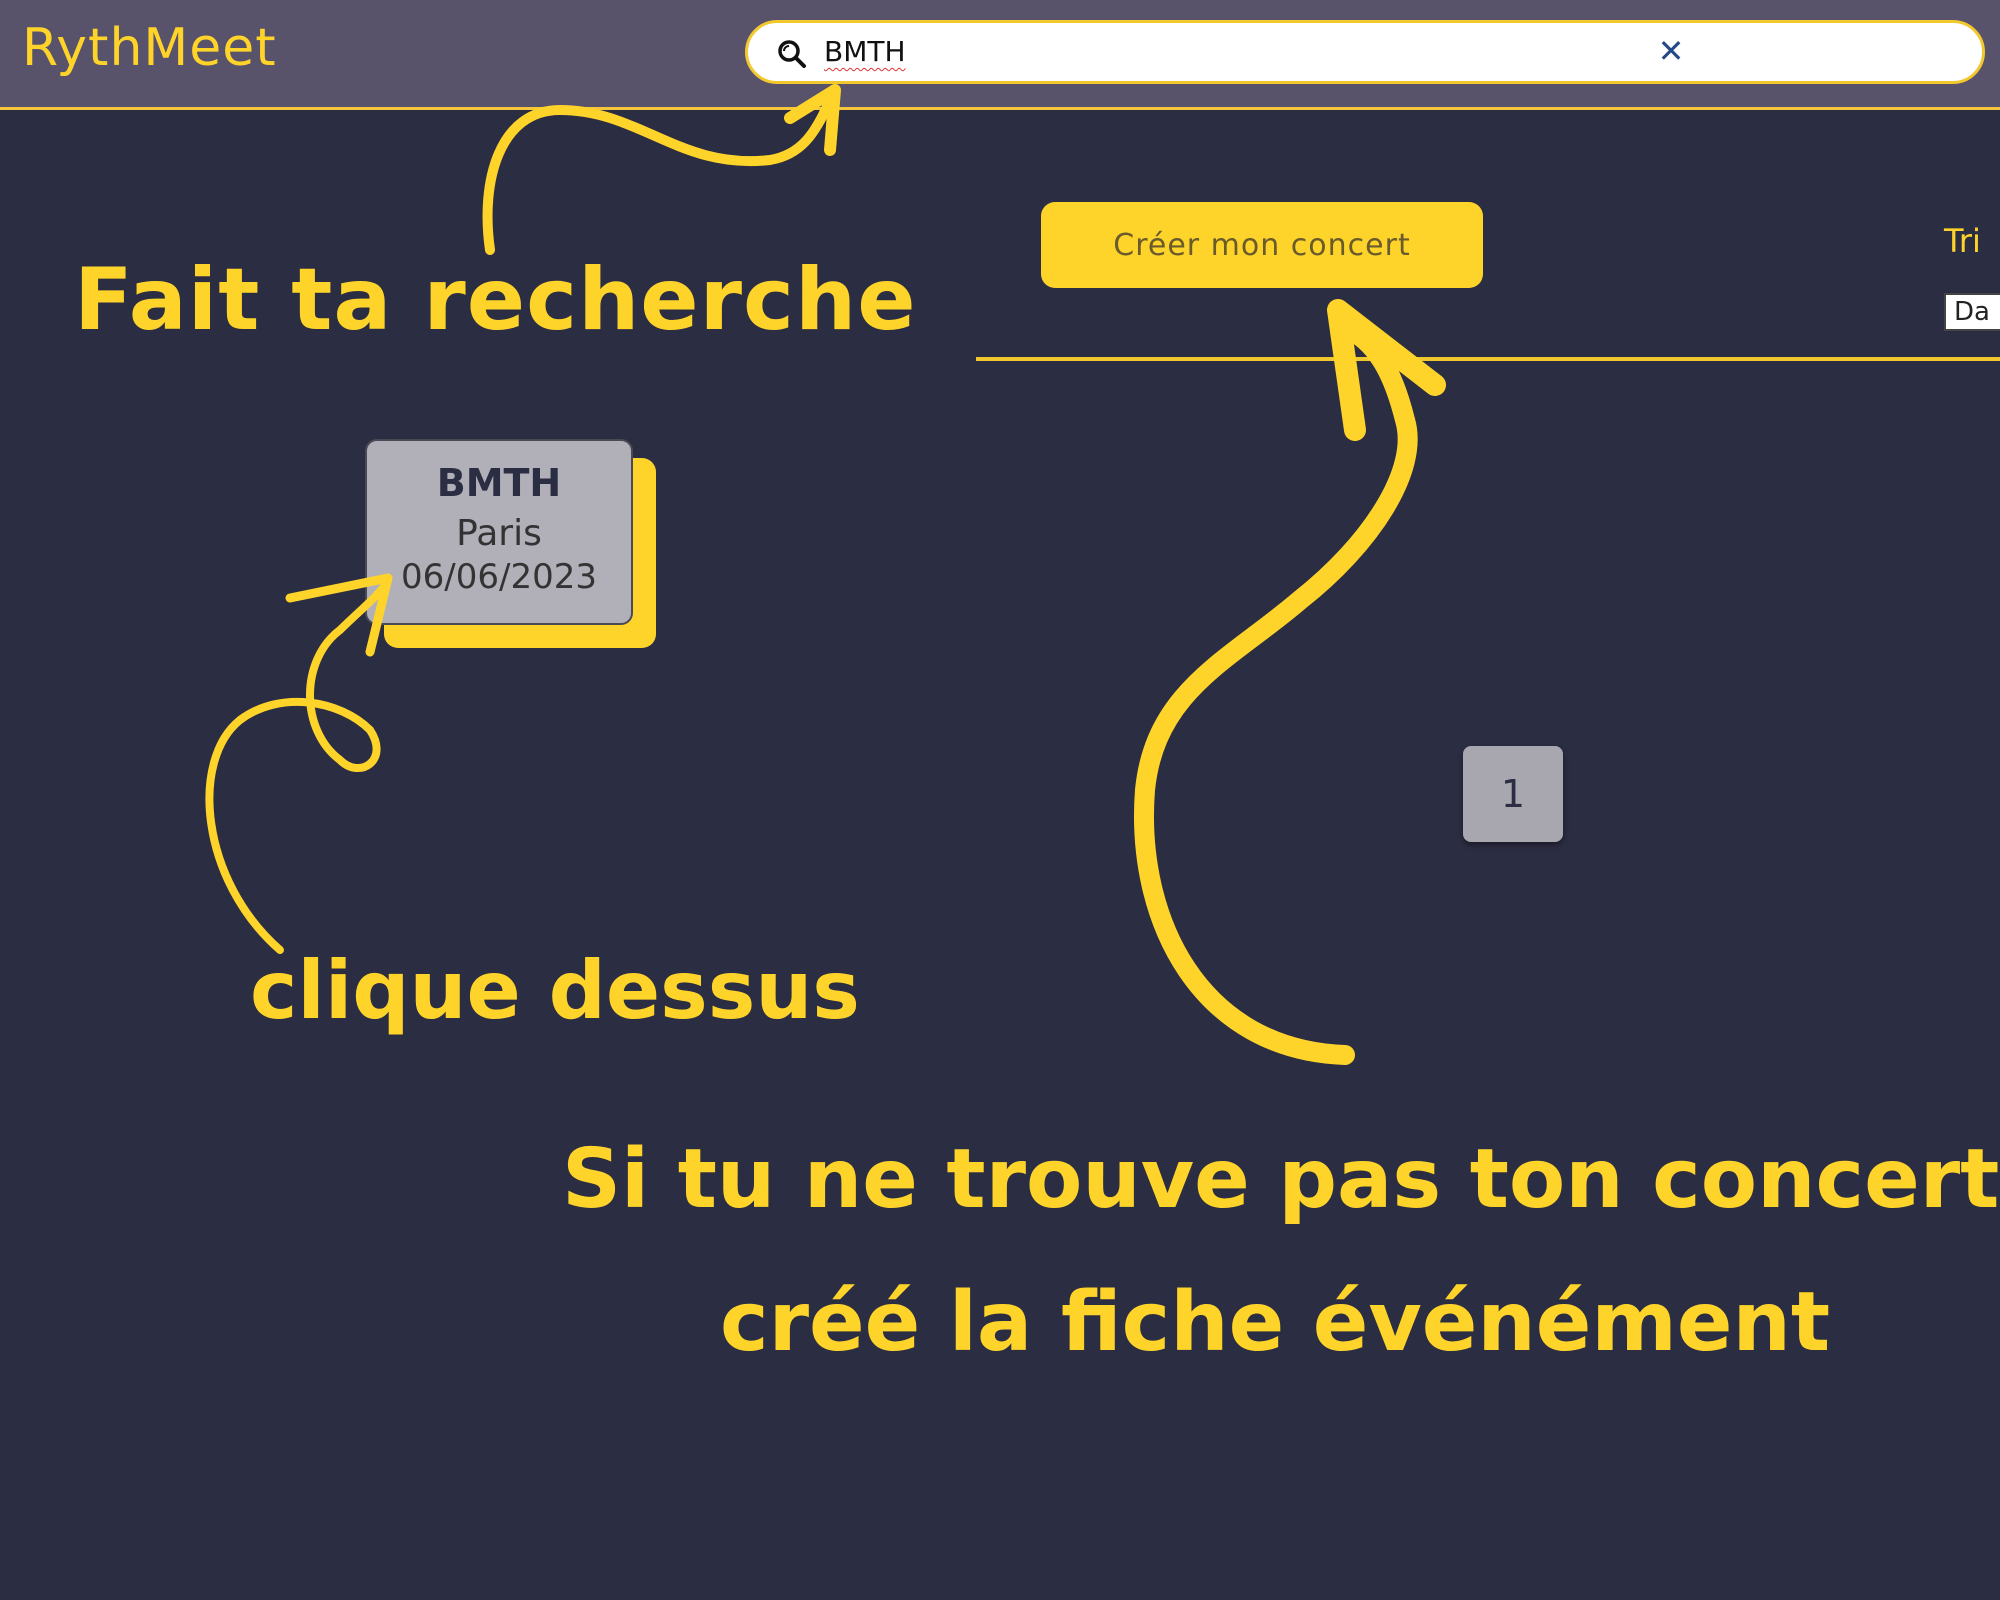 This screenshot has width=2000, height=1600. What do you see at coordinates (1281, 1179) in the screenshot?
I see `create-hint-line1: Si tu ne trouve pas ton concert,` at bounding box center [1281, 1179].